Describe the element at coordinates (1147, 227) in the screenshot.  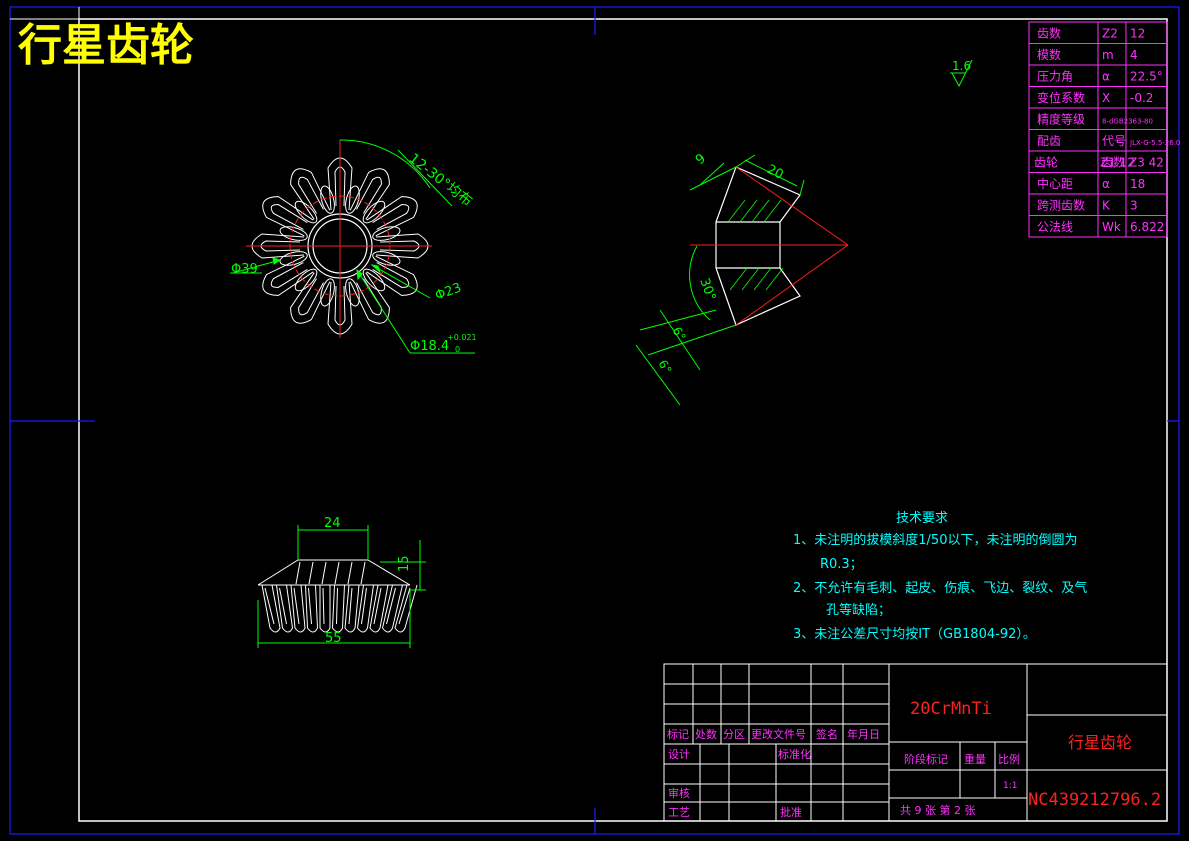
I see `param-cell-9-2: 6.822` at that location.